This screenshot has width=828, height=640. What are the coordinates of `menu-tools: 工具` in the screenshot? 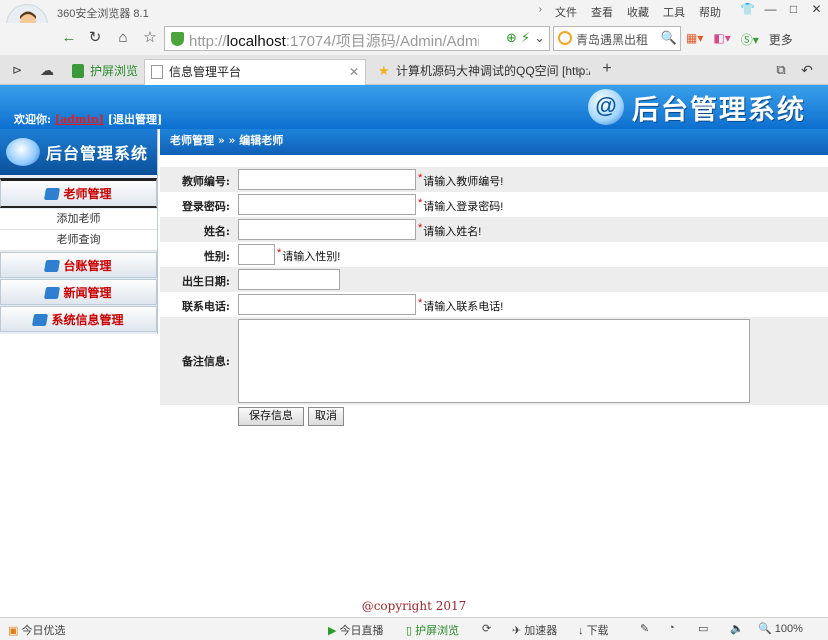 It's located at (674, 12).